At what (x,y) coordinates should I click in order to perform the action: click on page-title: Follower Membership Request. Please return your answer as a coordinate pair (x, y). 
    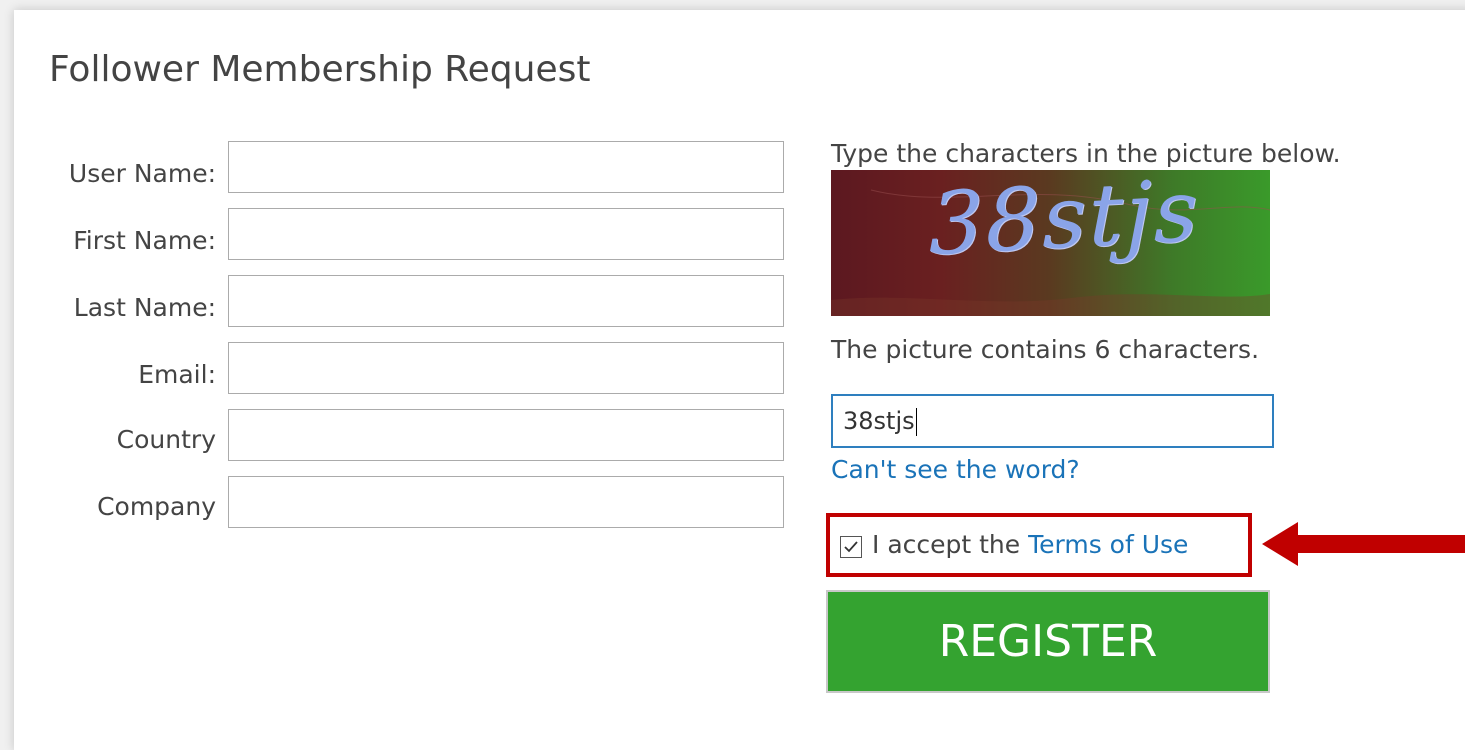
    Looking at the image, I should click on (320, 69).